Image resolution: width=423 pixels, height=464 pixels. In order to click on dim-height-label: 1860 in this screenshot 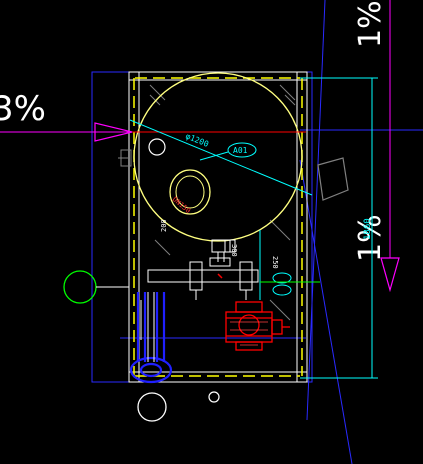, I will do `click(368, 229)`.